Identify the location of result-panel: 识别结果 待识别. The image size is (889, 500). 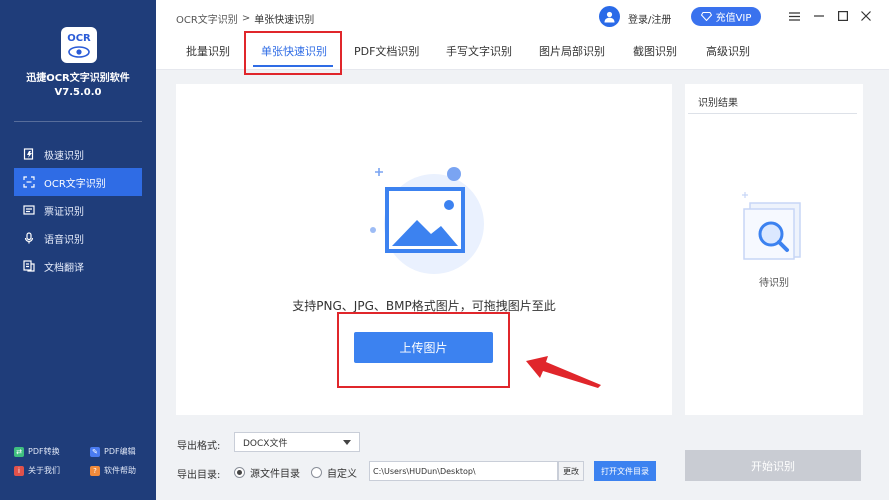
(774, 249).